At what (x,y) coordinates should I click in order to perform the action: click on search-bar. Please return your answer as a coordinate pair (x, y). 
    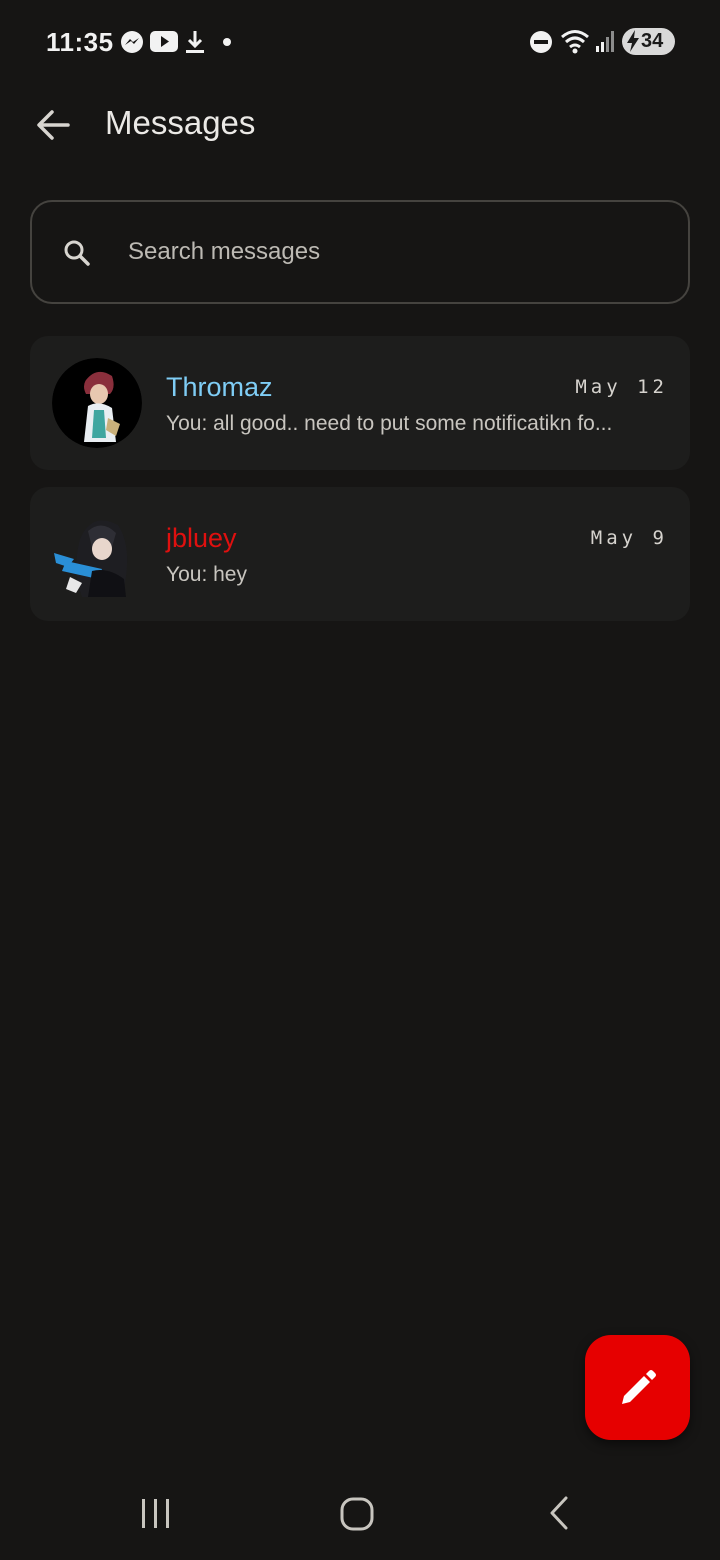
    Looking at the image, I should click on (360, 252).